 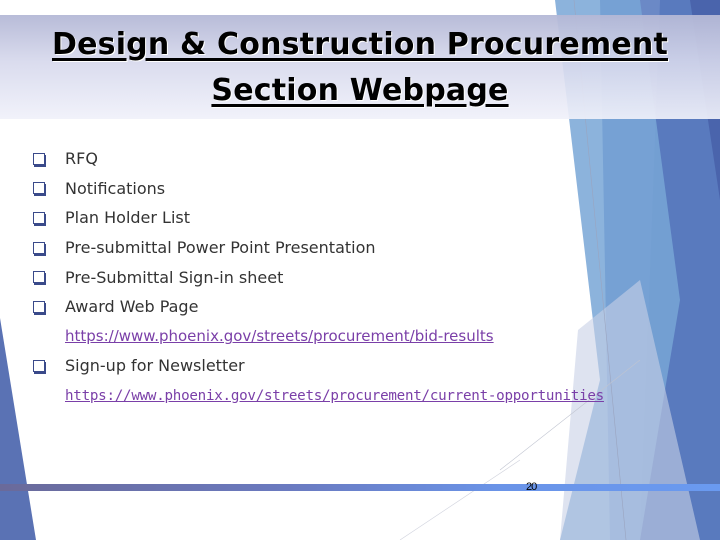 What do you see at coordinates (174, 277) in the screenshot?
I see `list-item-label: Pre-Submittal Sign-in sheet` at bounding box center [174, 277].